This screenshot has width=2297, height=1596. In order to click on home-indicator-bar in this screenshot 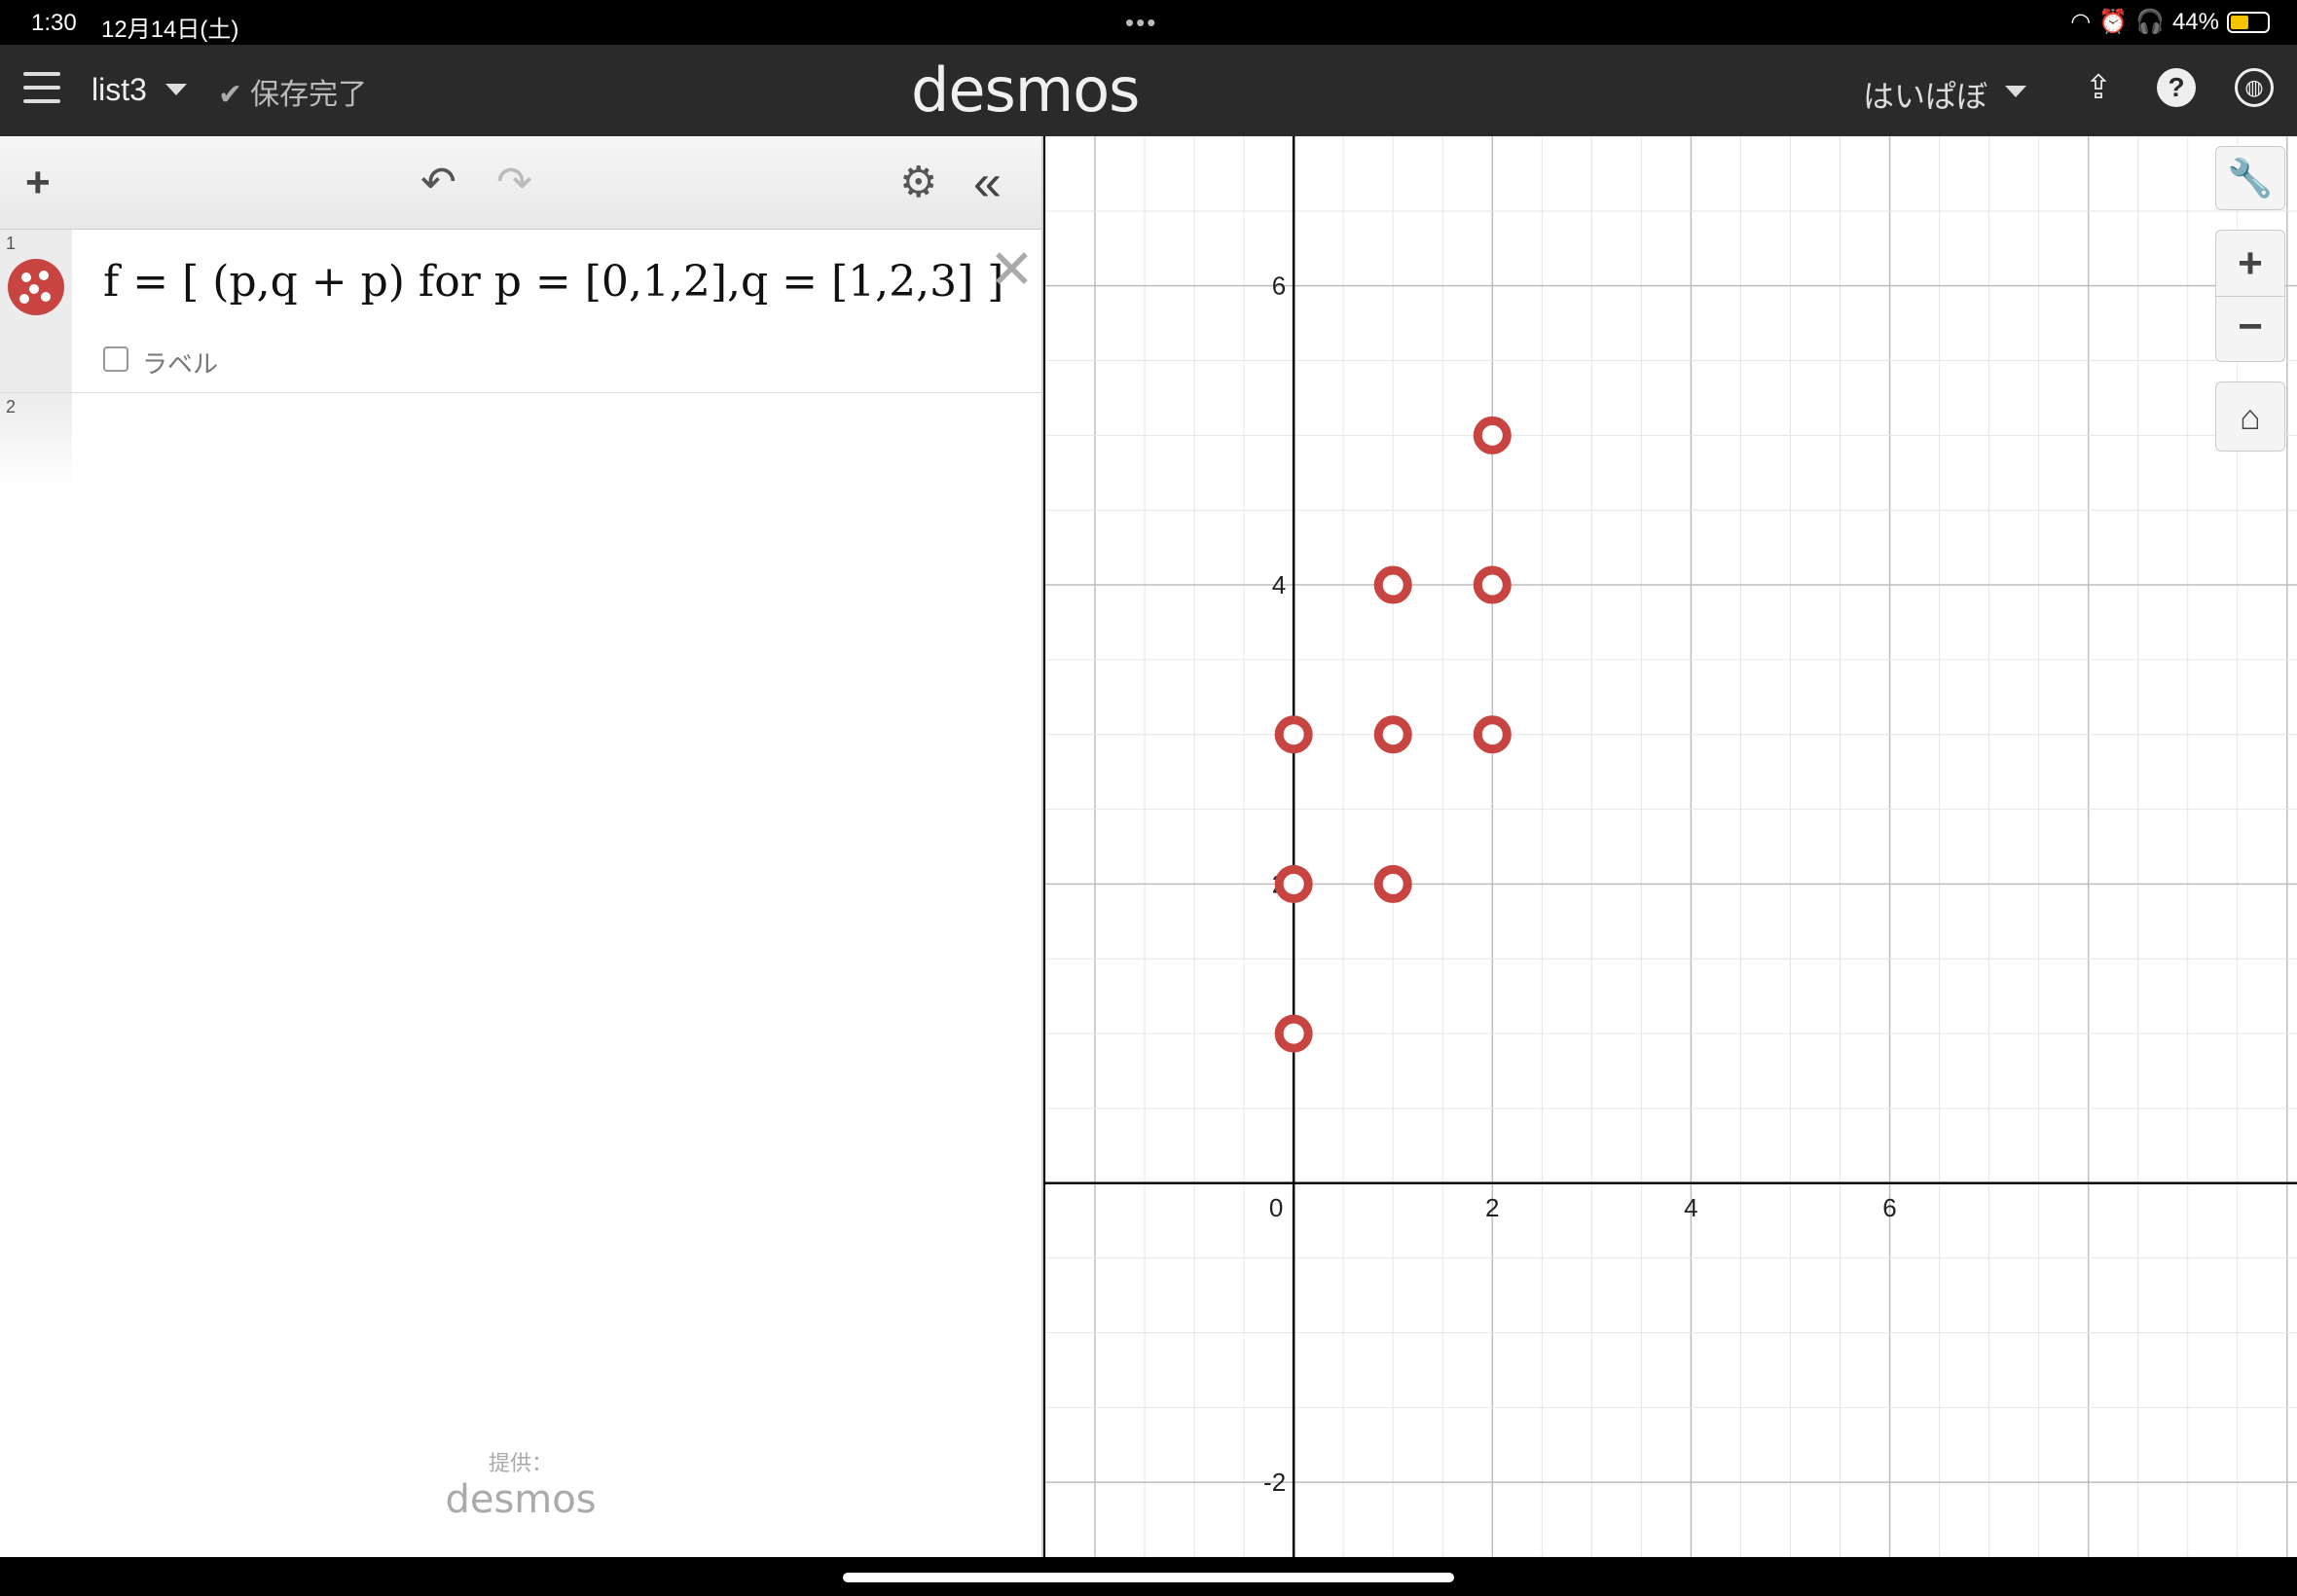, I will do `click(1148, 1576)`.